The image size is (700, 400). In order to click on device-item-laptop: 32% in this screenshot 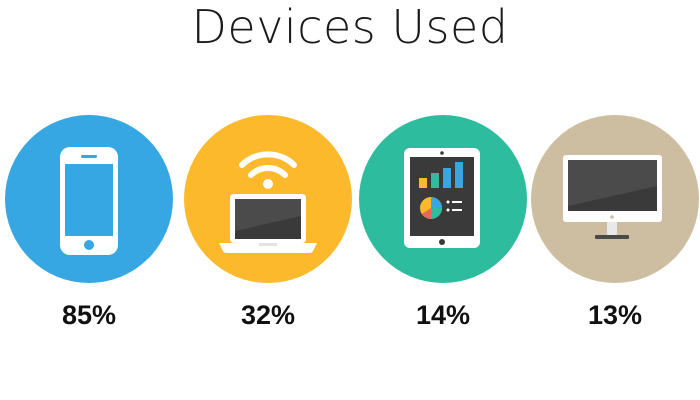, I will do `click(268, 229)`.